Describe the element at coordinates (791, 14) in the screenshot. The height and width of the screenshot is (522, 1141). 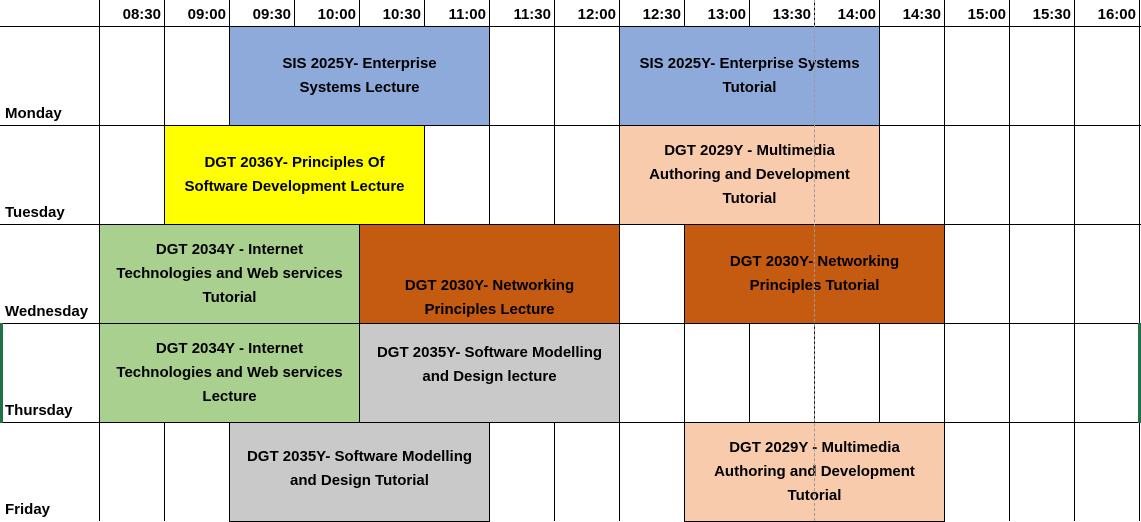
I see `time-header: 13:30` at that location.